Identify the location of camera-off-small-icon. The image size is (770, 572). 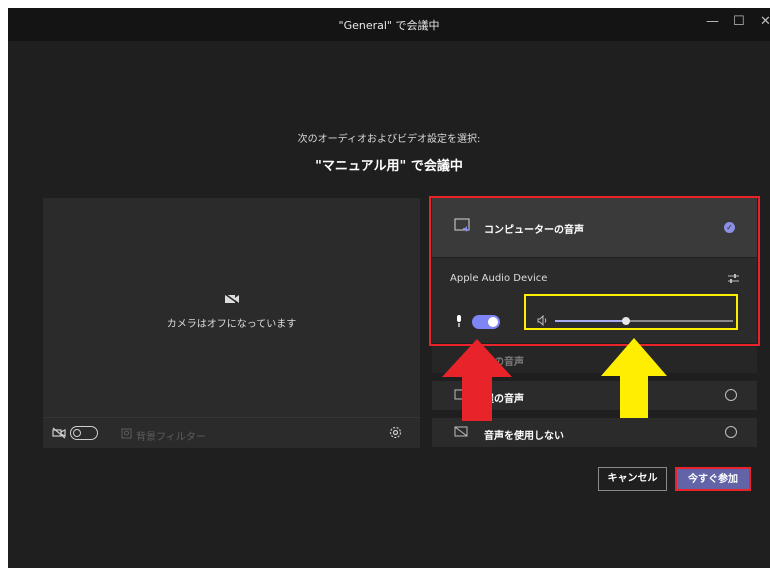
(59, 433).